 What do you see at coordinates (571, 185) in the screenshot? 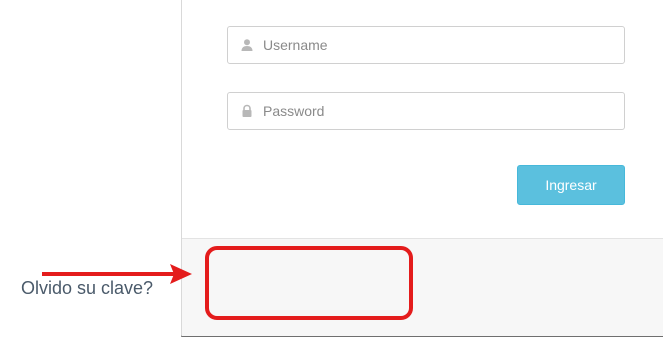
I see `login-submit-button: Ingresar` at bounding box center [571, 185].